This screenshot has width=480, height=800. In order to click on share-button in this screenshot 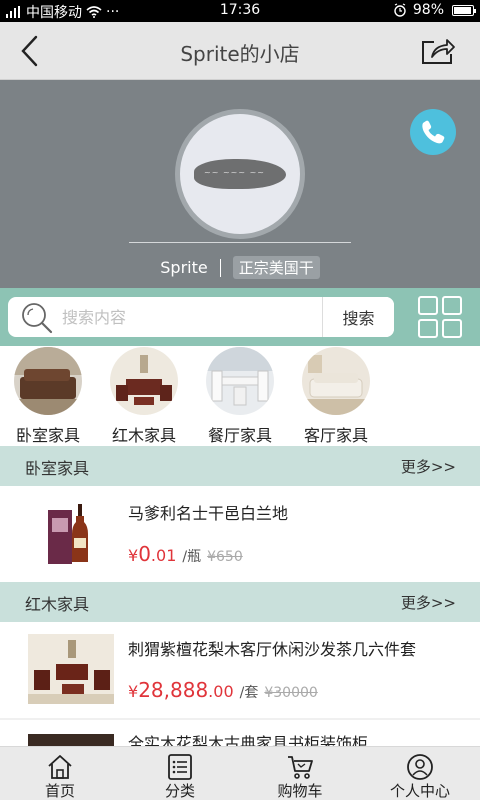, I will do `click(438, 51)`.